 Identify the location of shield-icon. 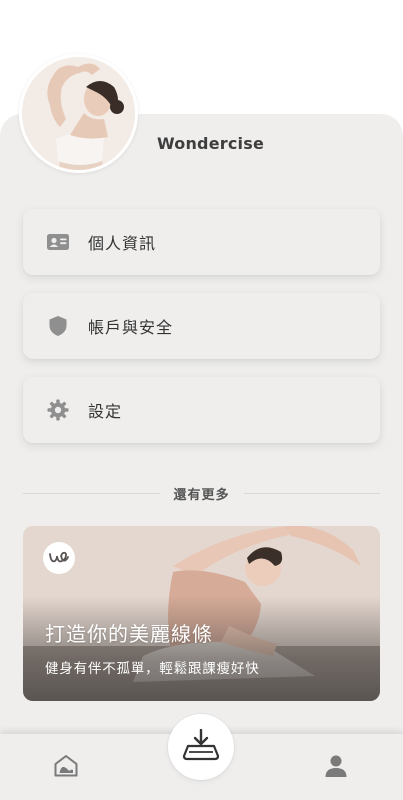
(58, 326).